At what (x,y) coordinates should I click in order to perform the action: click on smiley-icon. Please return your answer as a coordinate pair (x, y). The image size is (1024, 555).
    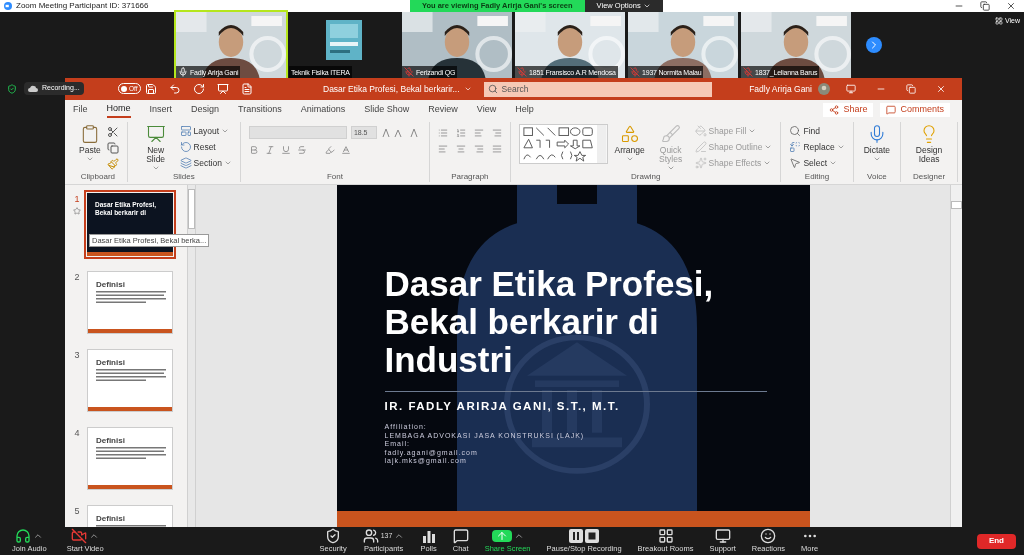
    Looking at the image, I should click on (768, 536).